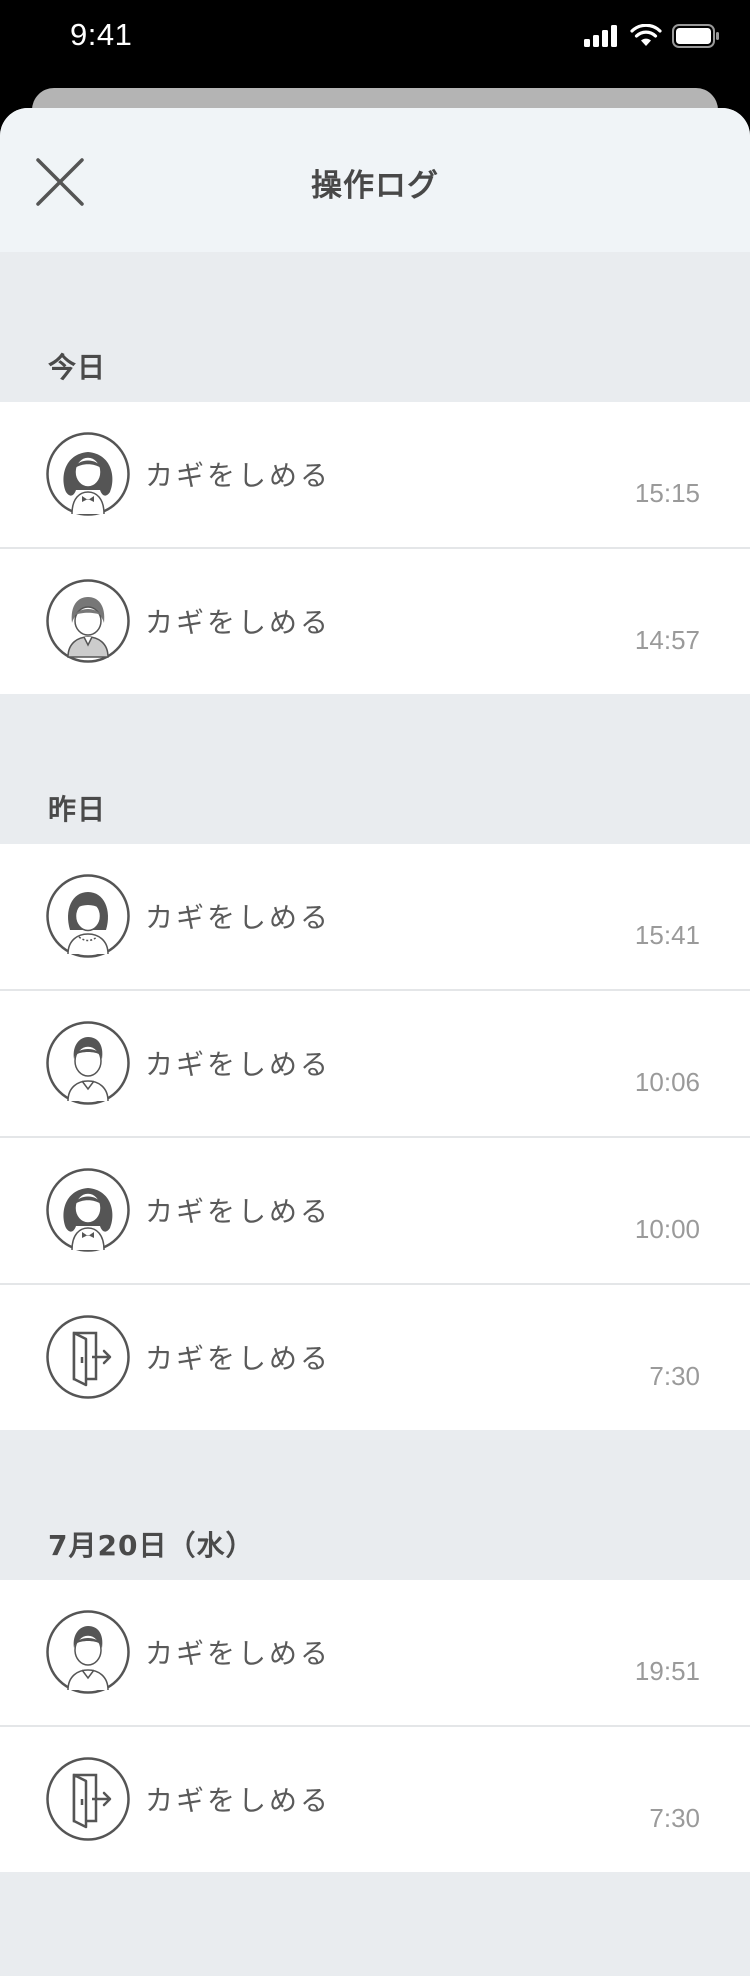 The height and width of the screenshot is (1976, 750). I want to click on battery-icon, so click(695, 36).